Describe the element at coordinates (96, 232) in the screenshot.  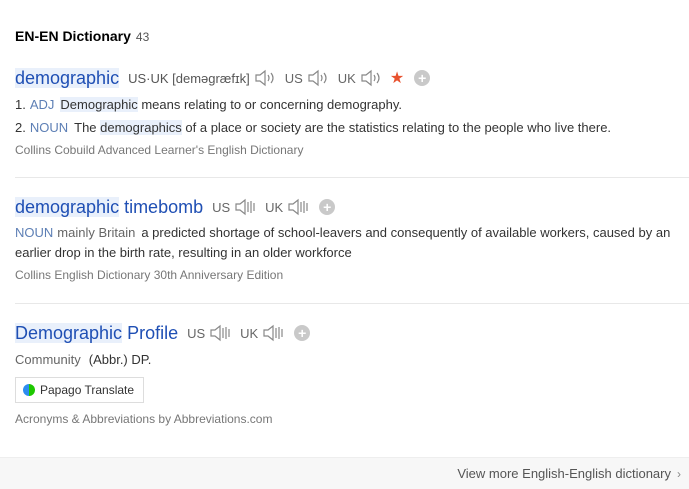
I see `usage-label: mainly Britain` at that location.